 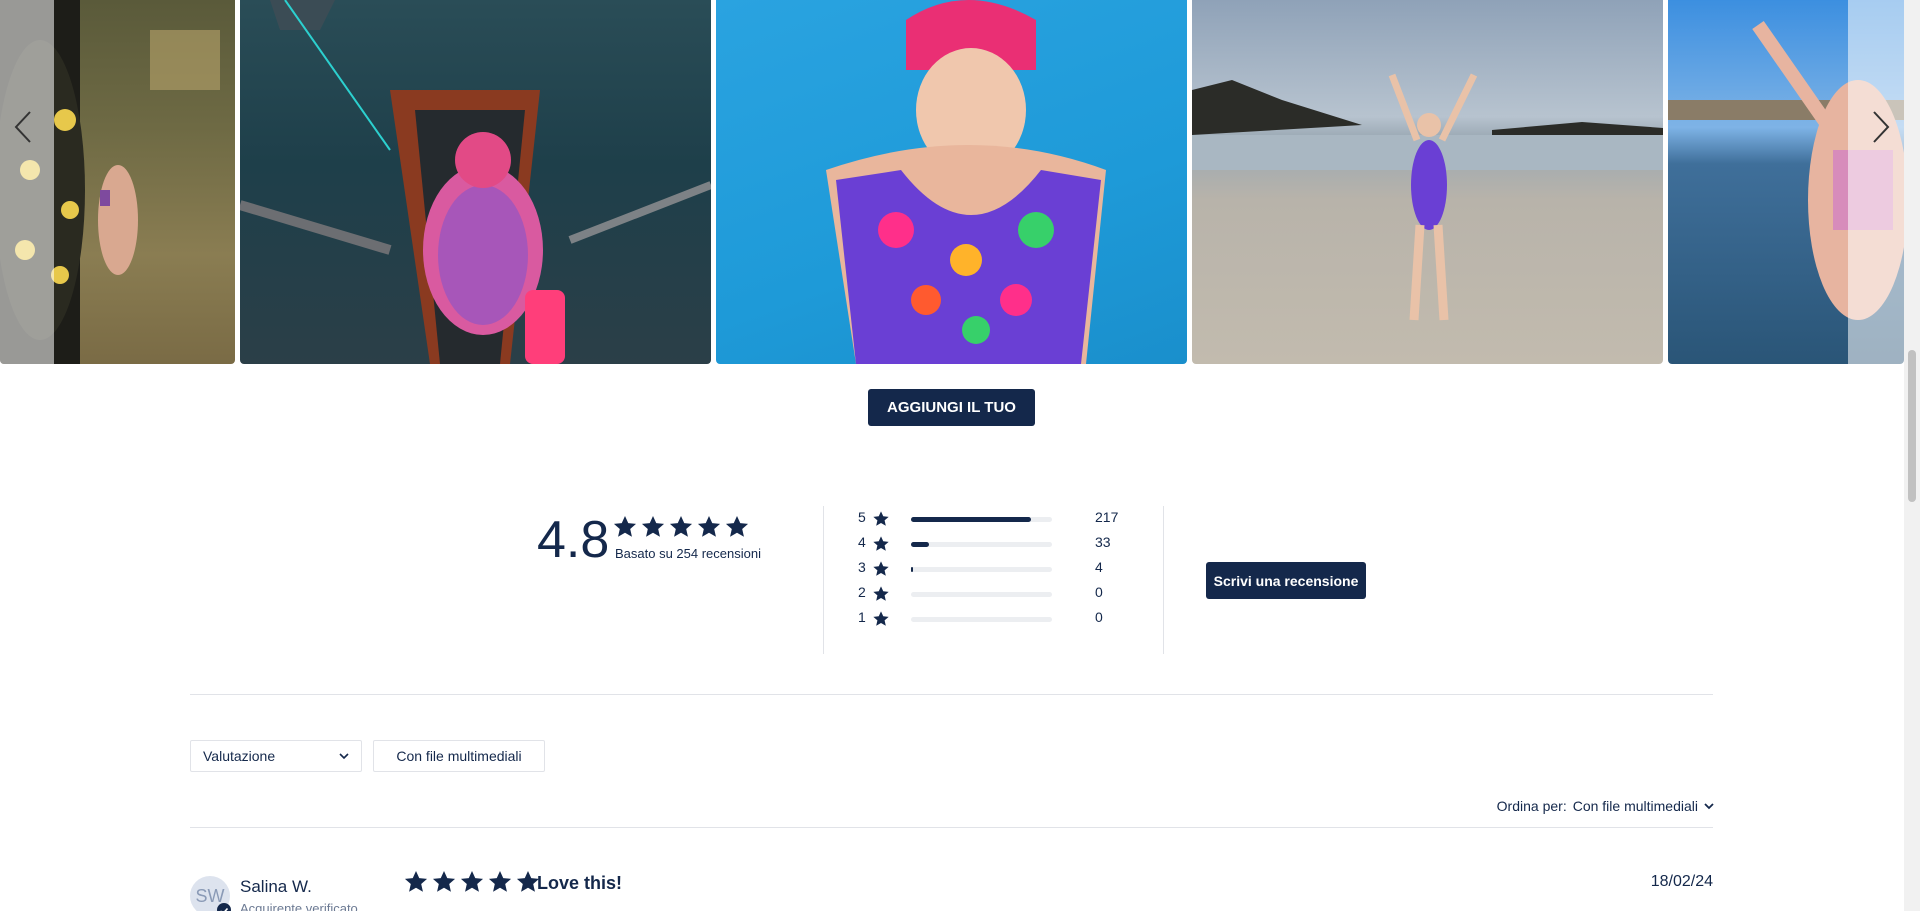 I want to click on histogram-row: 2 0, so click(x=993, y=596).